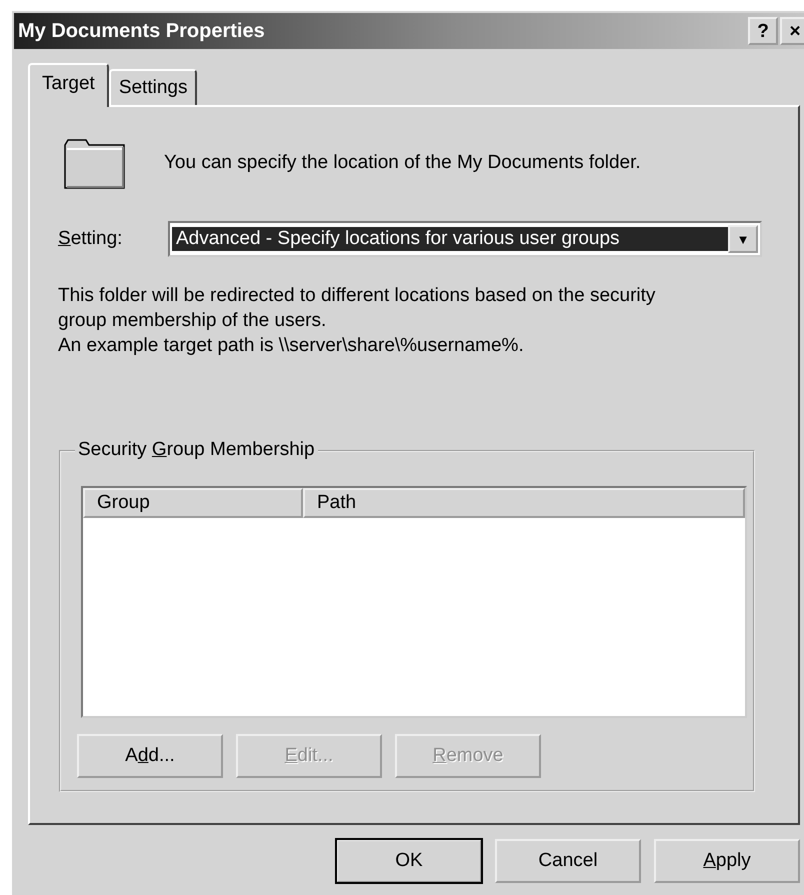 This screenshot has width=804, height=895. Describe the element at coordinates (524, 503) in the screenshot. I see `column-header: Path` at that location.